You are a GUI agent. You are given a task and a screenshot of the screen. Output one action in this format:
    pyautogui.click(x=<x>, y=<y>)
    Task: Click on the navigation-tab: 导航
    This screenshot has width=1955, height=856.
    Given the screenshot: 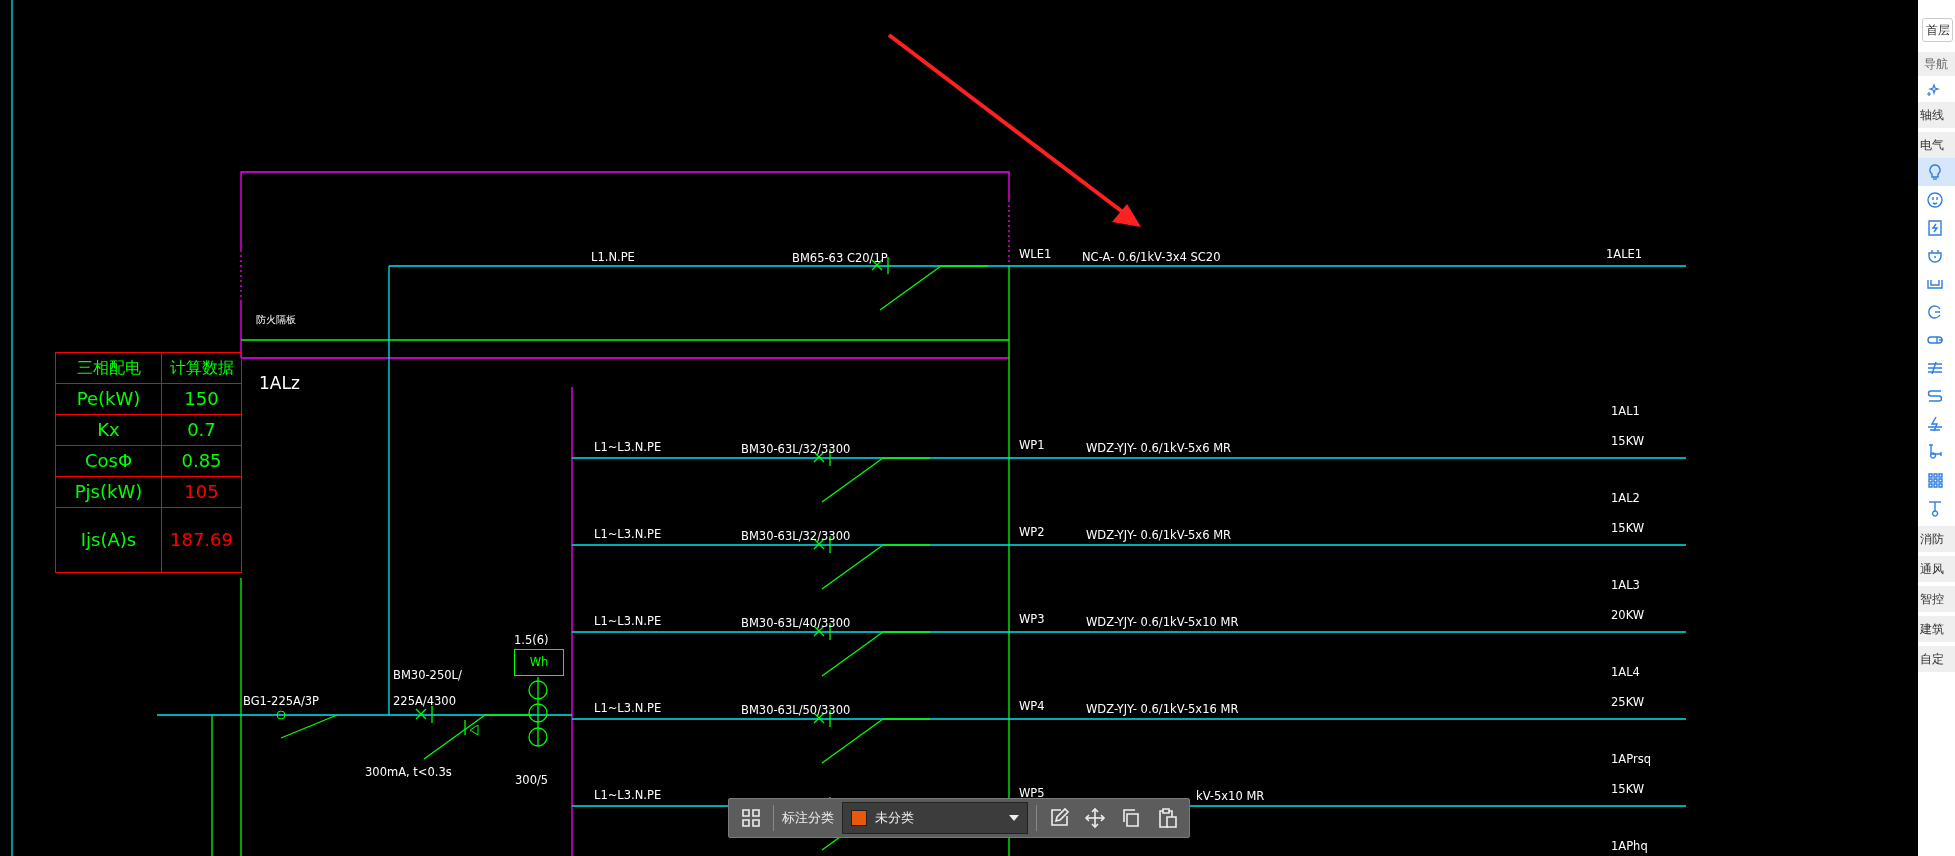 What is the action you would take?
    pyautogui.click(x=1936, y=64)
    